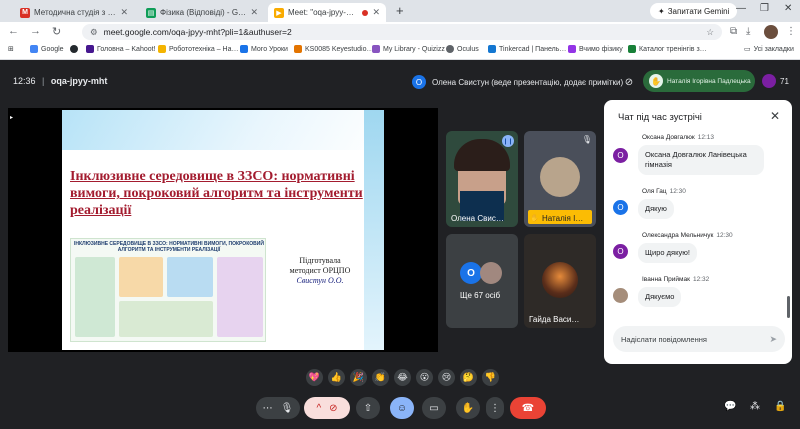  What do you see at coordinates (788, 307) in the screenshot?
I see `chat-scrollbar` at bounding box center [788, 307].